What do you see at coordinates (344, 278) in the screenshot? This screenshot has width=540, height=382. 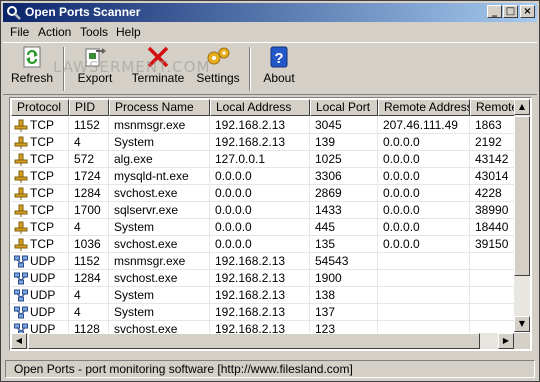 I see `cell-local-port: 1900` at bounding box center [344, 278].